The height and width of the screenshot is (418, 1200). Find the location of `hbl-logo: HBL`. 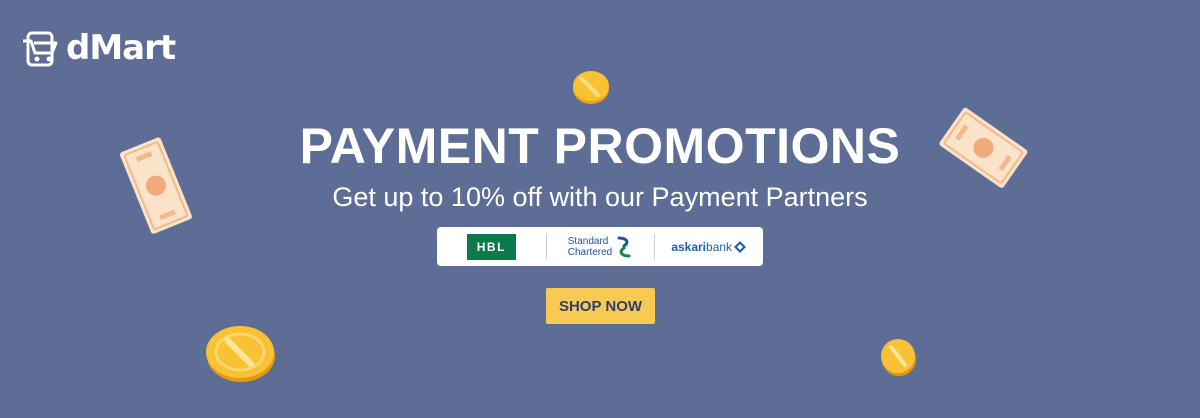

hbl-logo: HBL is located at coordinates (491, 246).